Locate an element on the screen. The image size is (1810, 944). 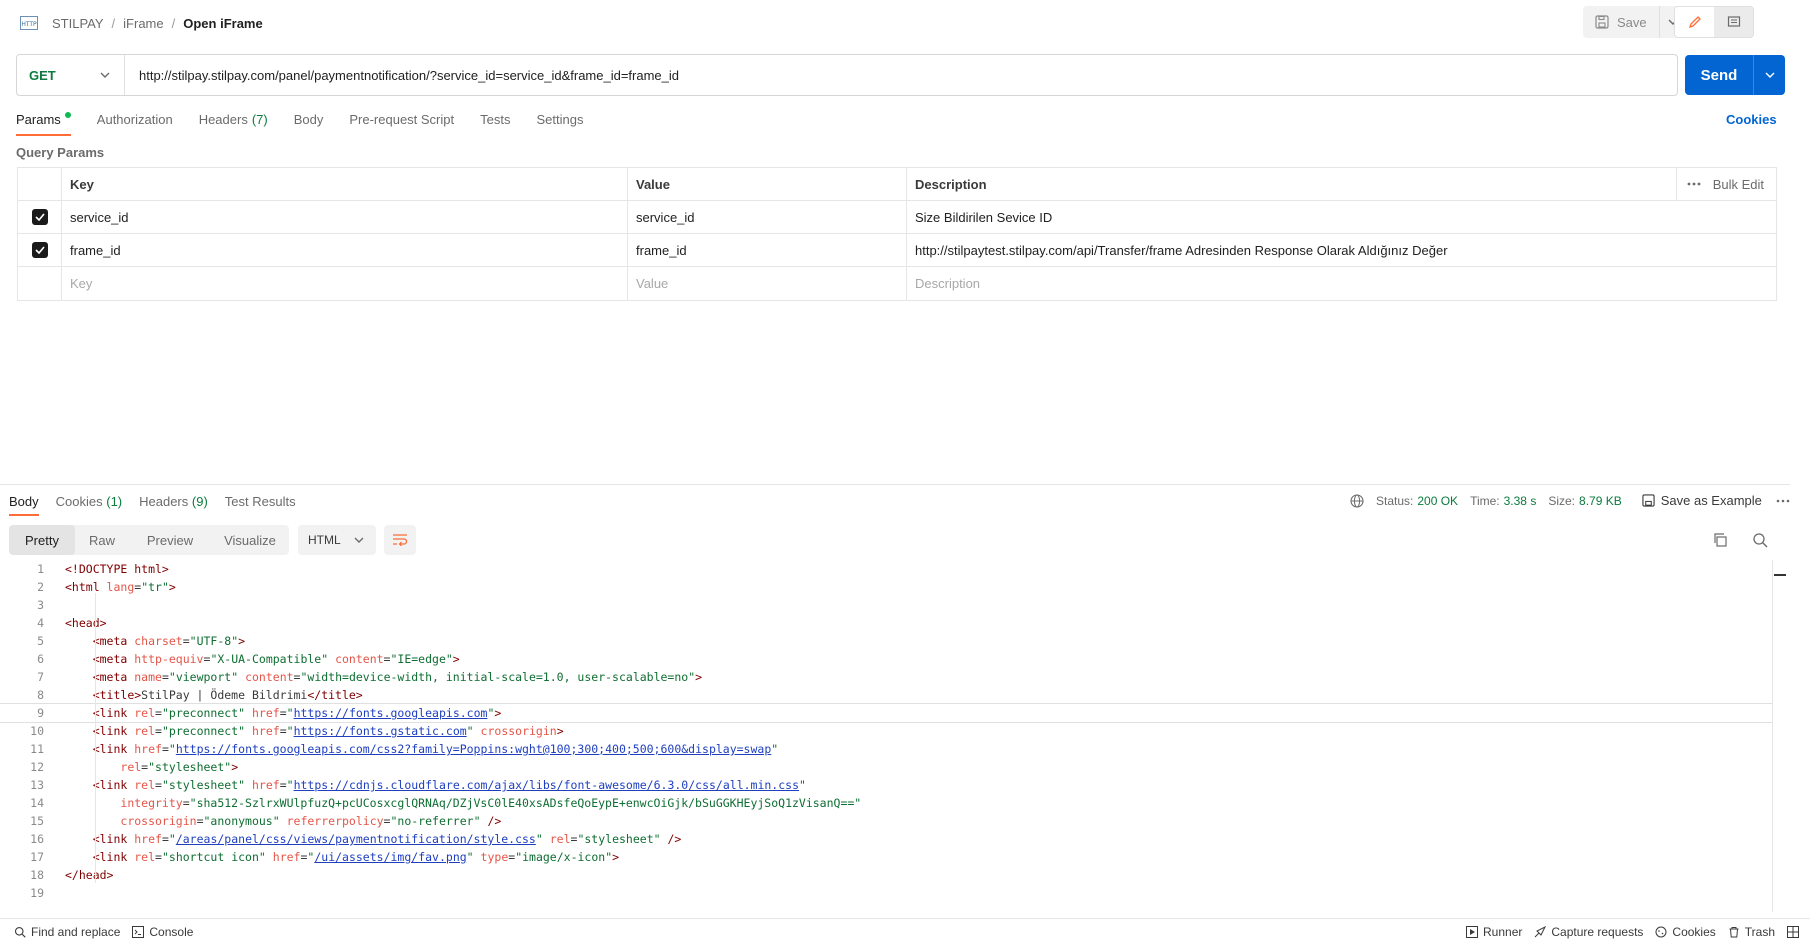
trash-button: Trash is located at coordinates (1751, 932).